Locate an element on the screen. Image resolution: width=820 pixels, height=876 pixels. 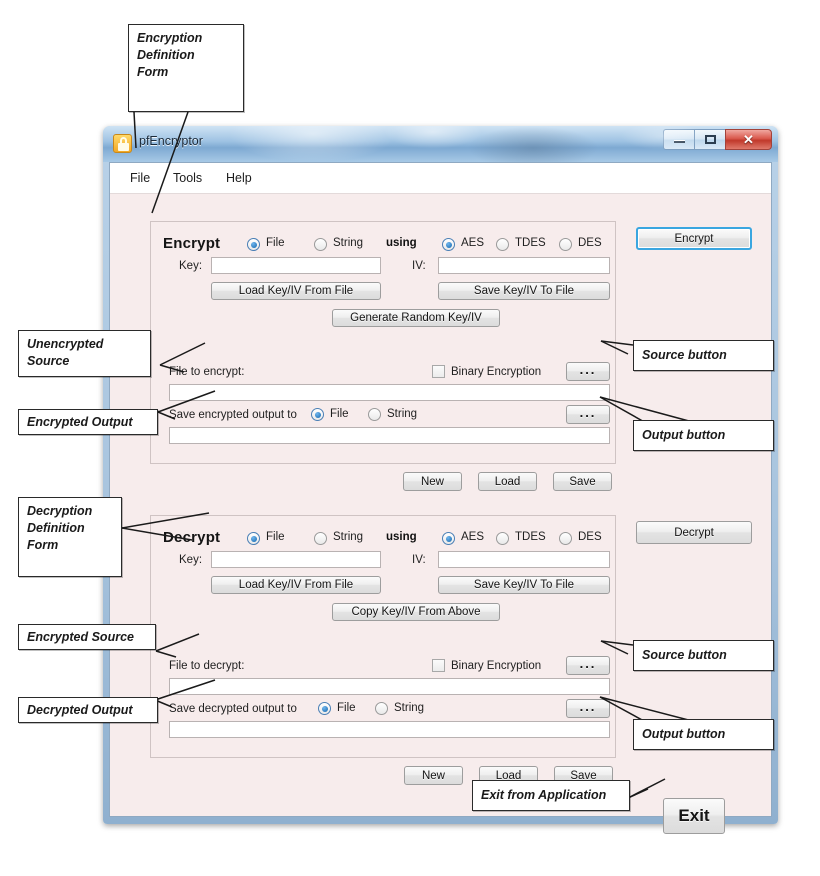
encrypt-generate-key-button: Generate Random Key/IV is located at coordinates (416, 318).